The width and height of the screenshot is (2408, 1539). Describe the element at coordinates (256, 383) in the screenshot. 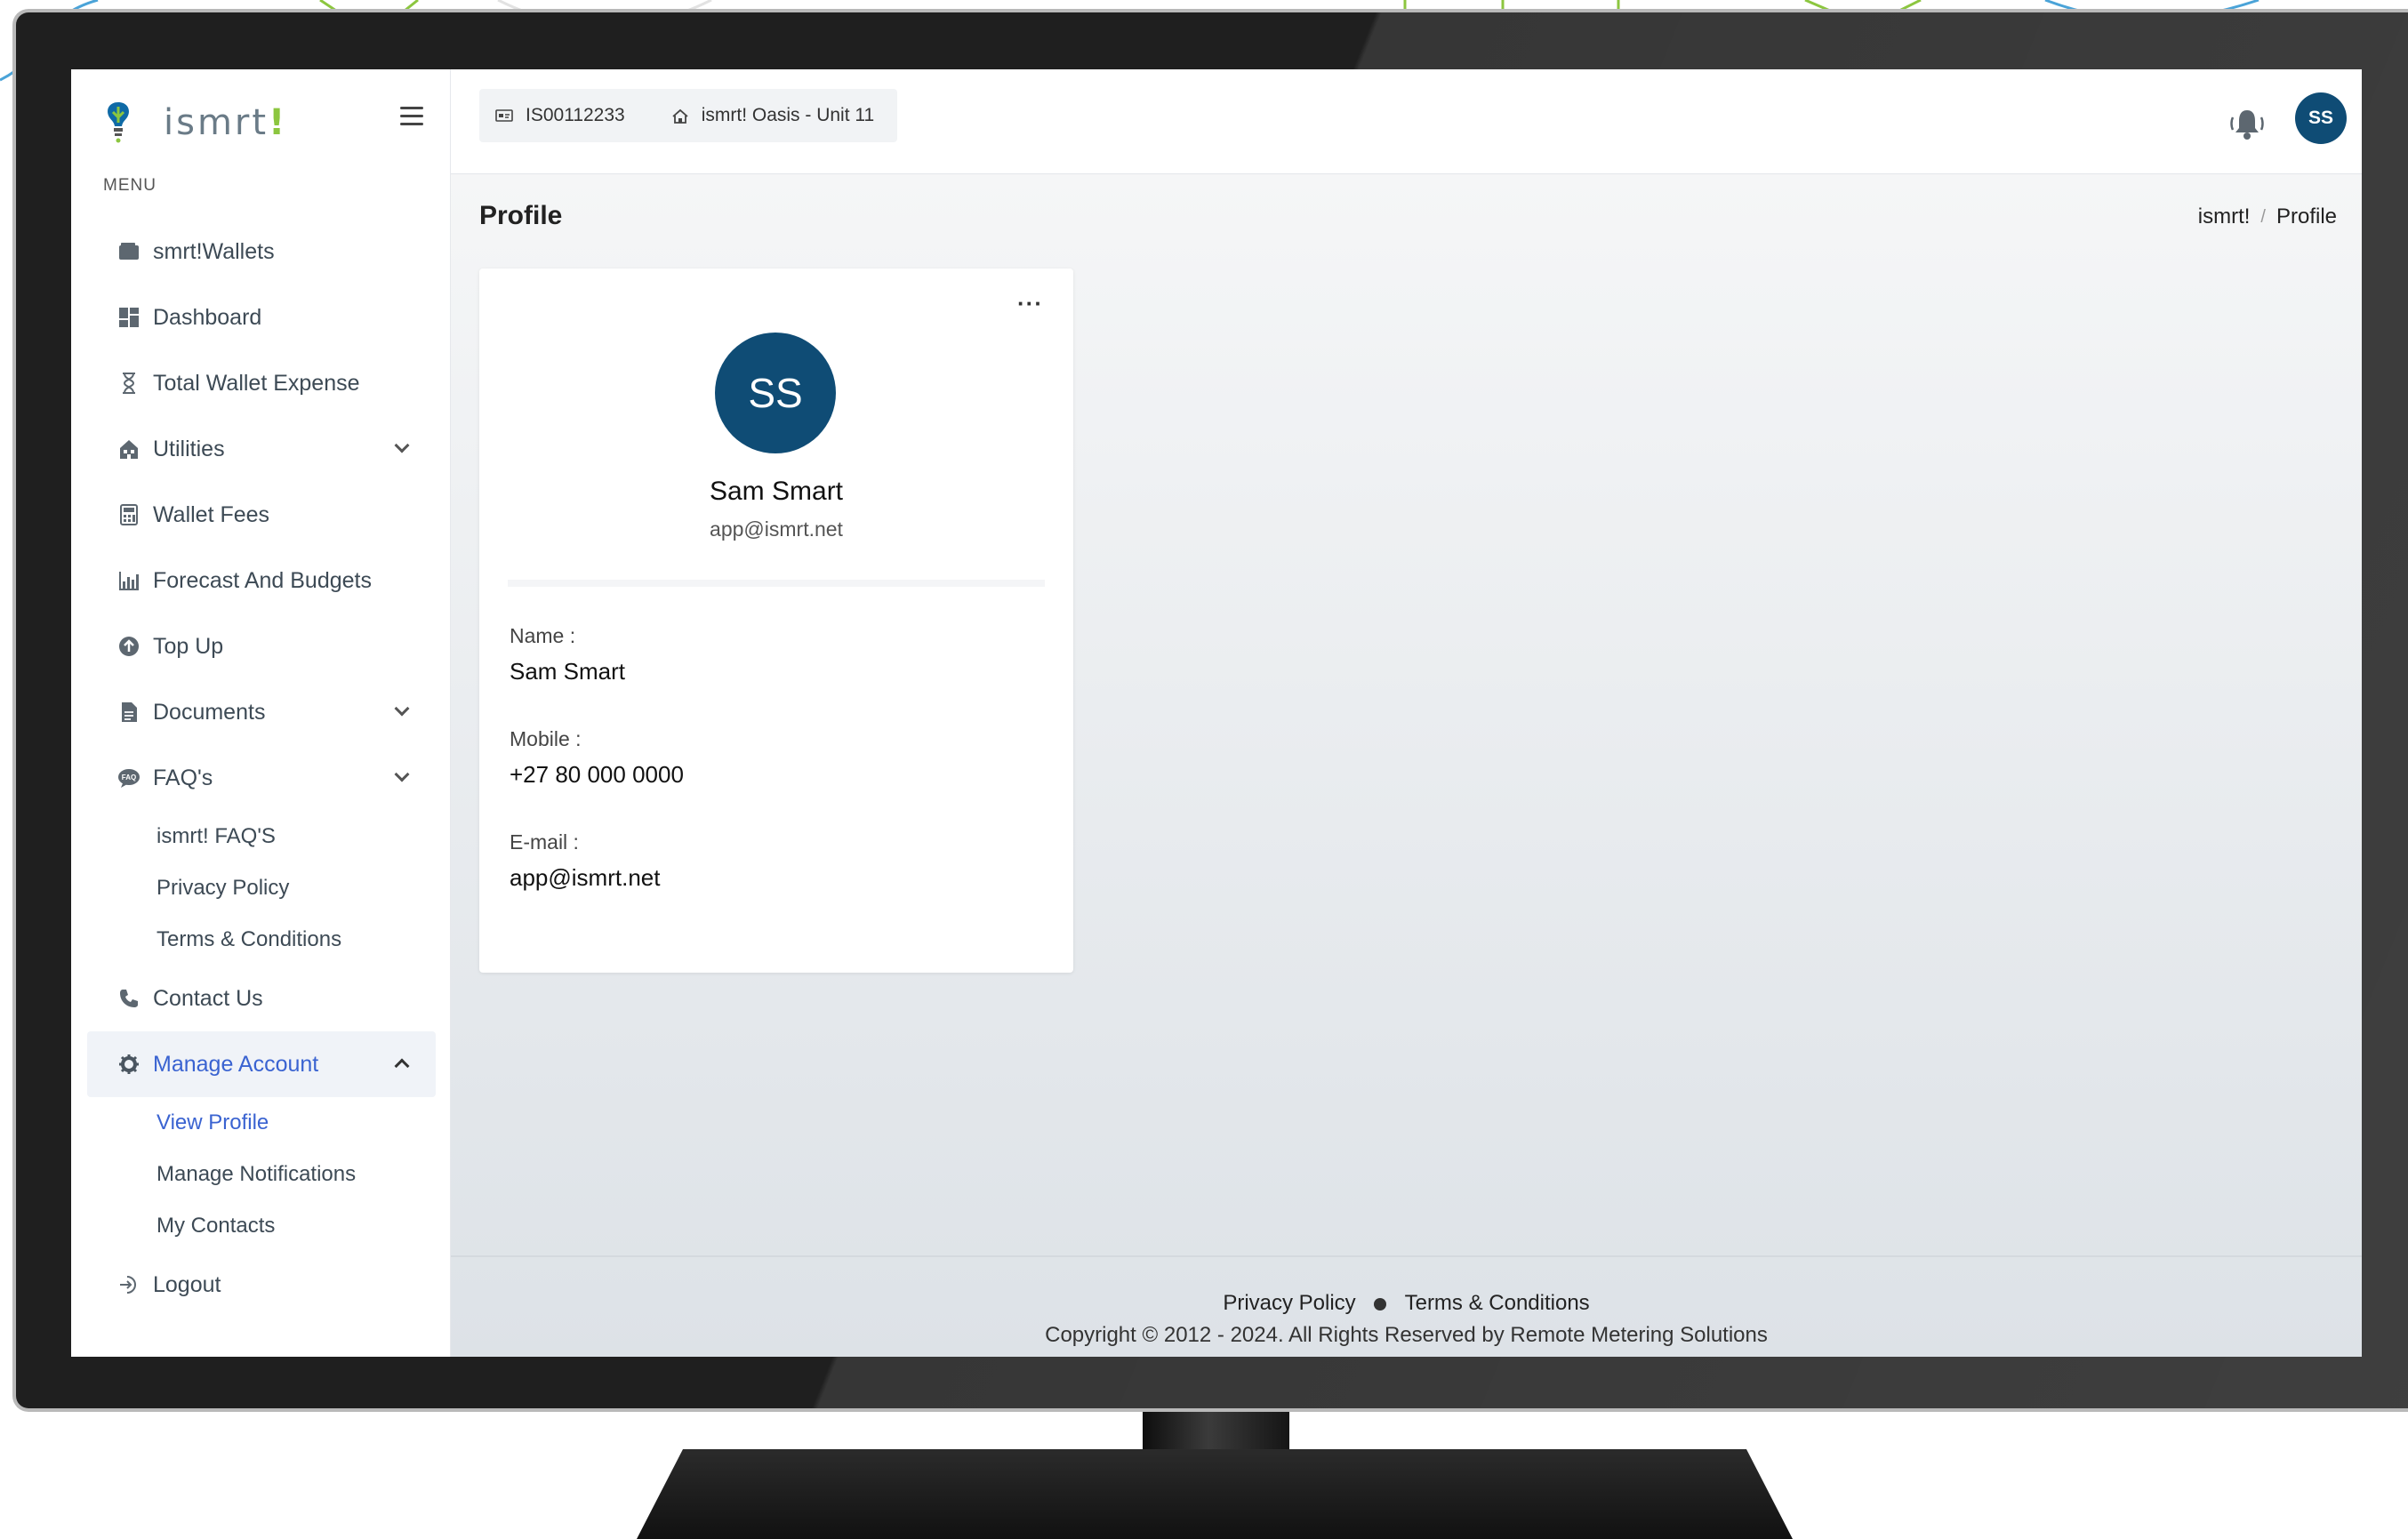

I see `sidebar-item-label: Total Wallet Expense` at that location.